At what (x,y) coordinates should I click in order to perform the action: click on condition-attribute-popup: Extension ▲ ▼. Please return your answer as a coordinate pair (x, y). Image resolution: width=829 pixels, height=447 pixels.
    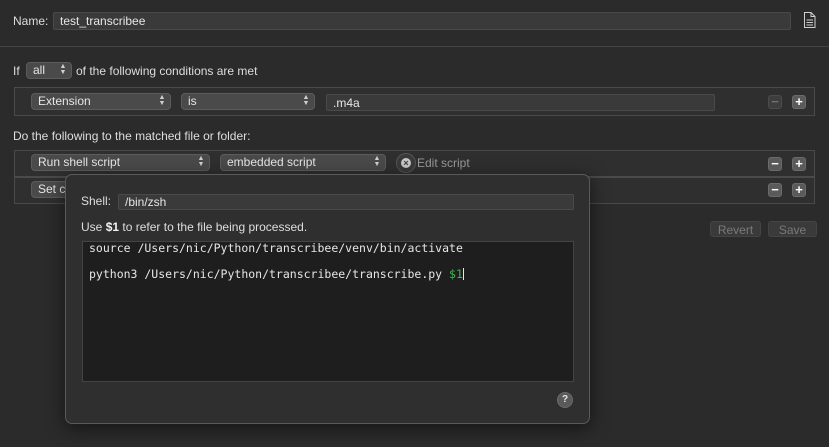
    Looking at the image, I should click on (101, 101).